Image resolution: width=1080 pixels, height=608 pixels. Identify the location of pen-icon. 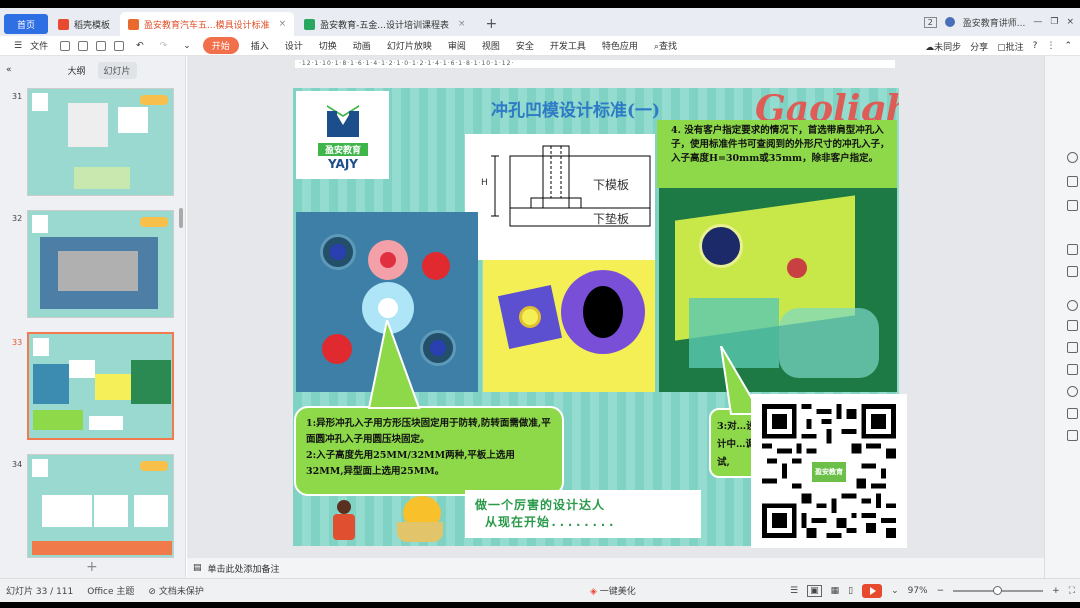
(1072, 325).